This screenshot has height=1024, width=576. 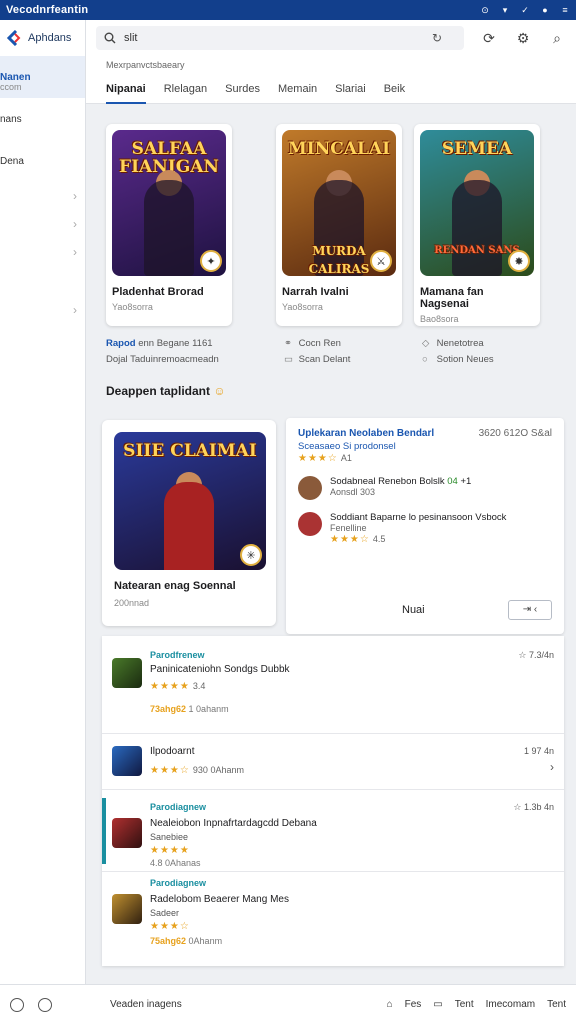 What do you see at coordinates (43, 502) in the screenshot?
I see `sidebar: Aphdans Nanen ccom nans Dena › › › ›` at bounding box center [43, 502].